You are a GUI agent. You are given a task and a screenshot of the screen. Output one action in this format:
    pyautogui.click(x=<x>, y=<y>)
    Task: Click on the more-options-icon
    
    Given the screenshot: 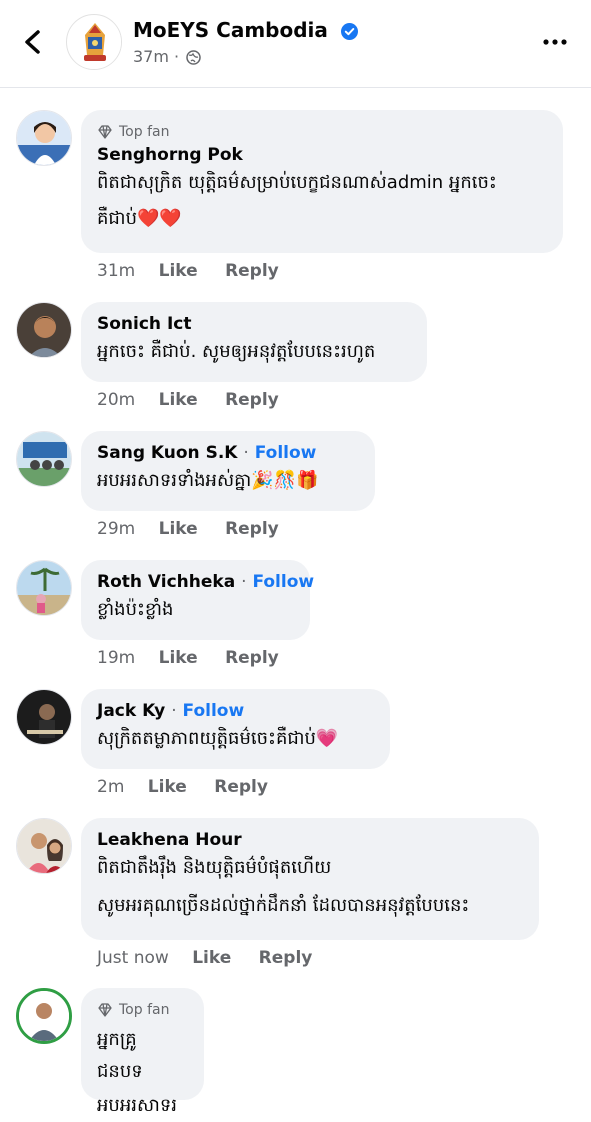 What is the action you would take?
    pyautogui.click(x=555, y=42)
    